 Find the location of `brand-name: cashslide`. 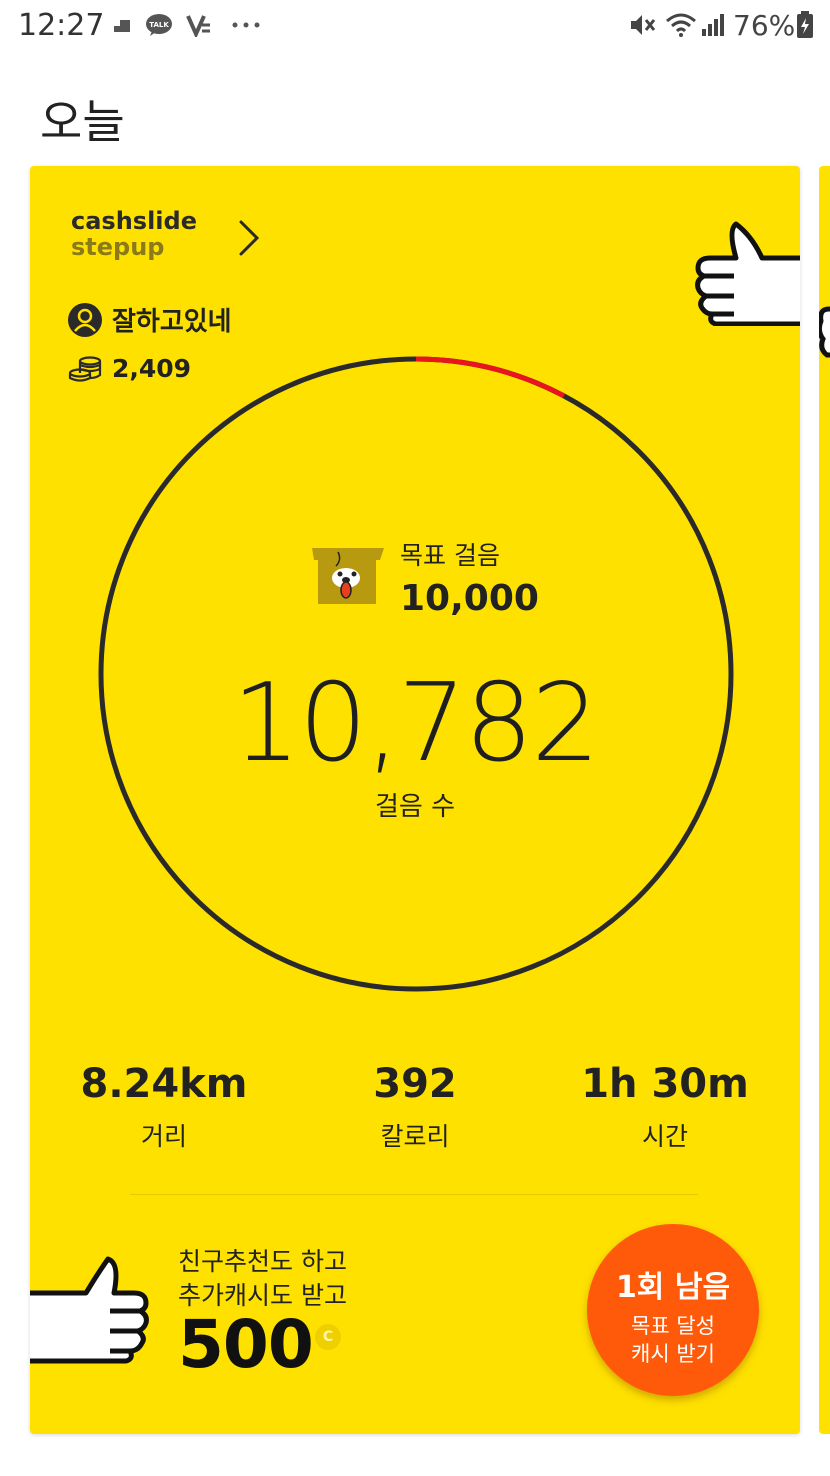

brand-name: cashslide is located at coordinates (134, 221).